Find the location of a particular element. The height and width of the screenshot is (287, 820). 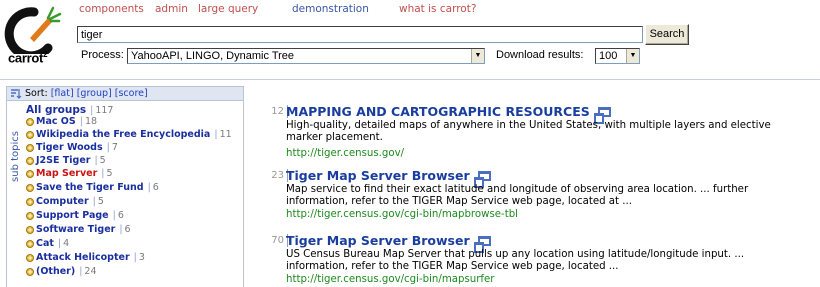

carrot-logo-icon is located at coordinates (33, 33).